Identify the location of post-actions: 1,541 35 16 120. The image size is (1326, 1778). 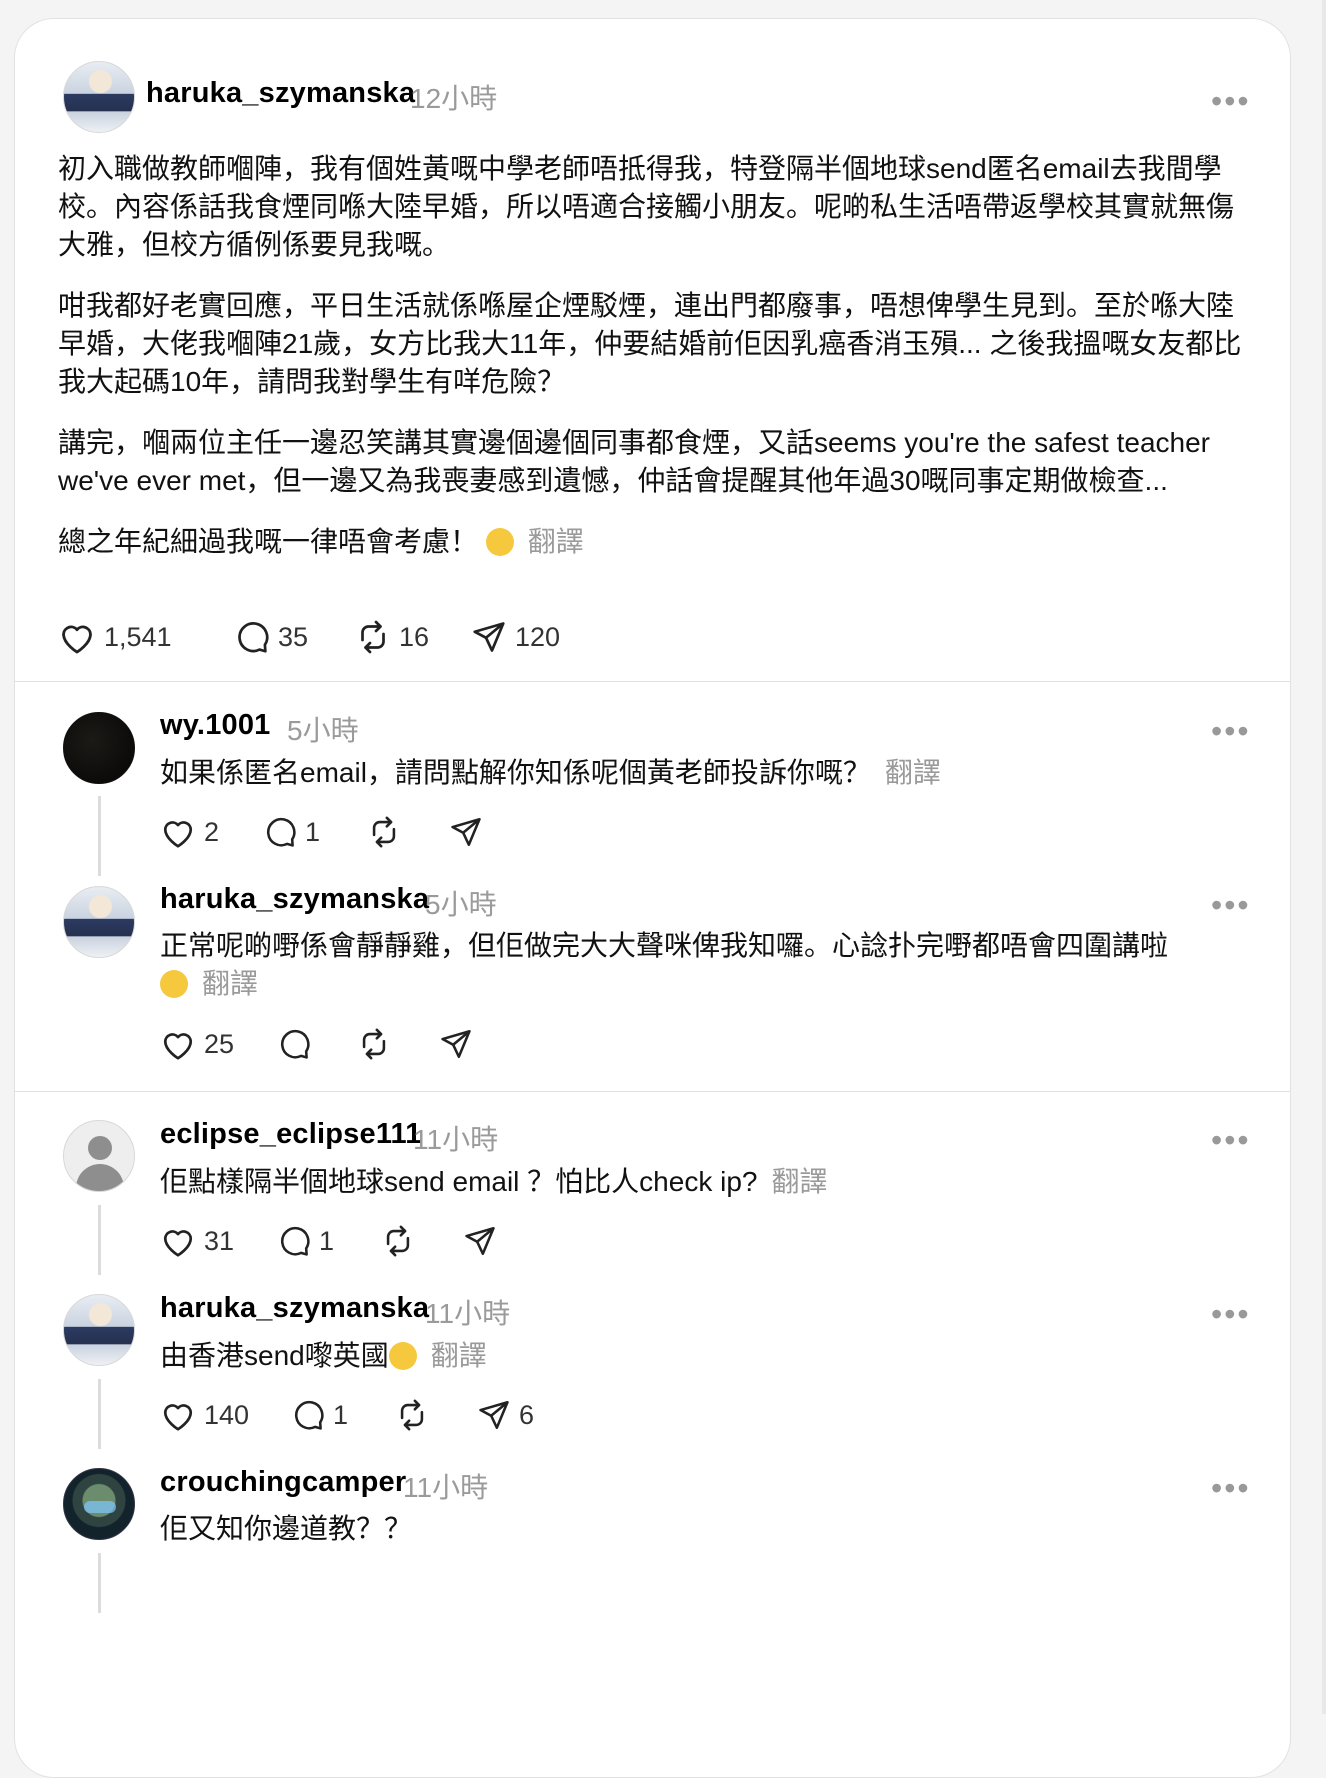
(309, 637).